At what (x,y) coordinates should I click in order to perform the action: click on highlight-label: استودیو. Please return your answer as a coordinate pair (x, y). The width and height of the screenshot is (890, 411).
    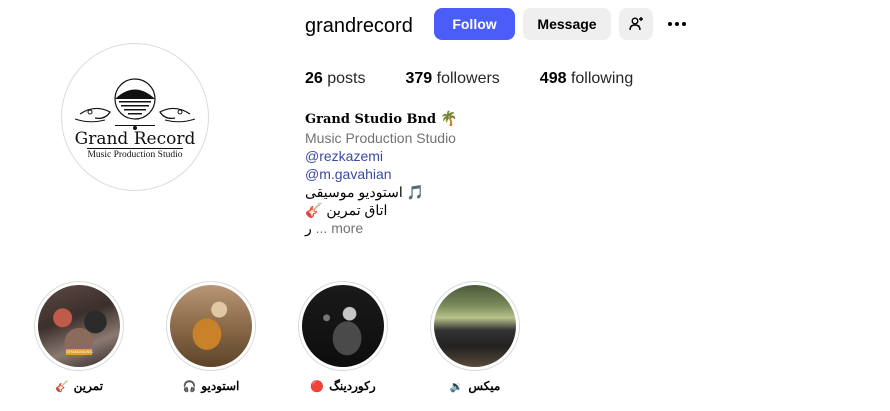
    Looking at the image, I should click on (220, 386).